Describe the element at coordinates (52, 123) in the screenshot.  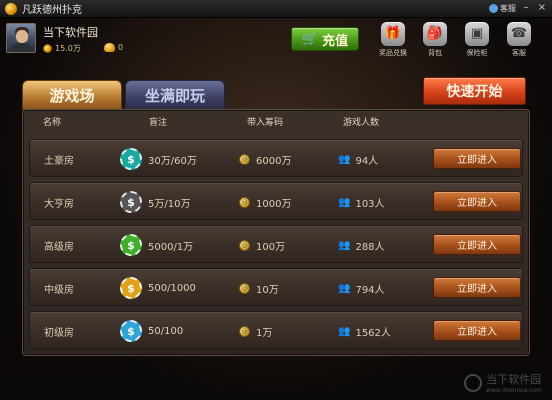
I see `col-name: 名称` at that location.